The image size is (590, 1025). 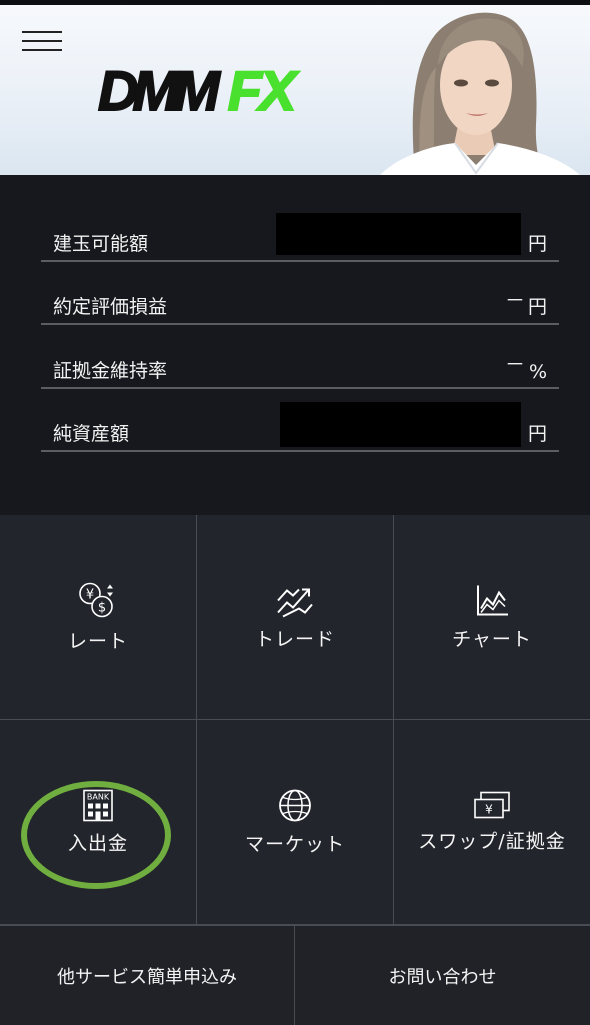 I want to click on highlight-circle, so click(x=96, y=835).